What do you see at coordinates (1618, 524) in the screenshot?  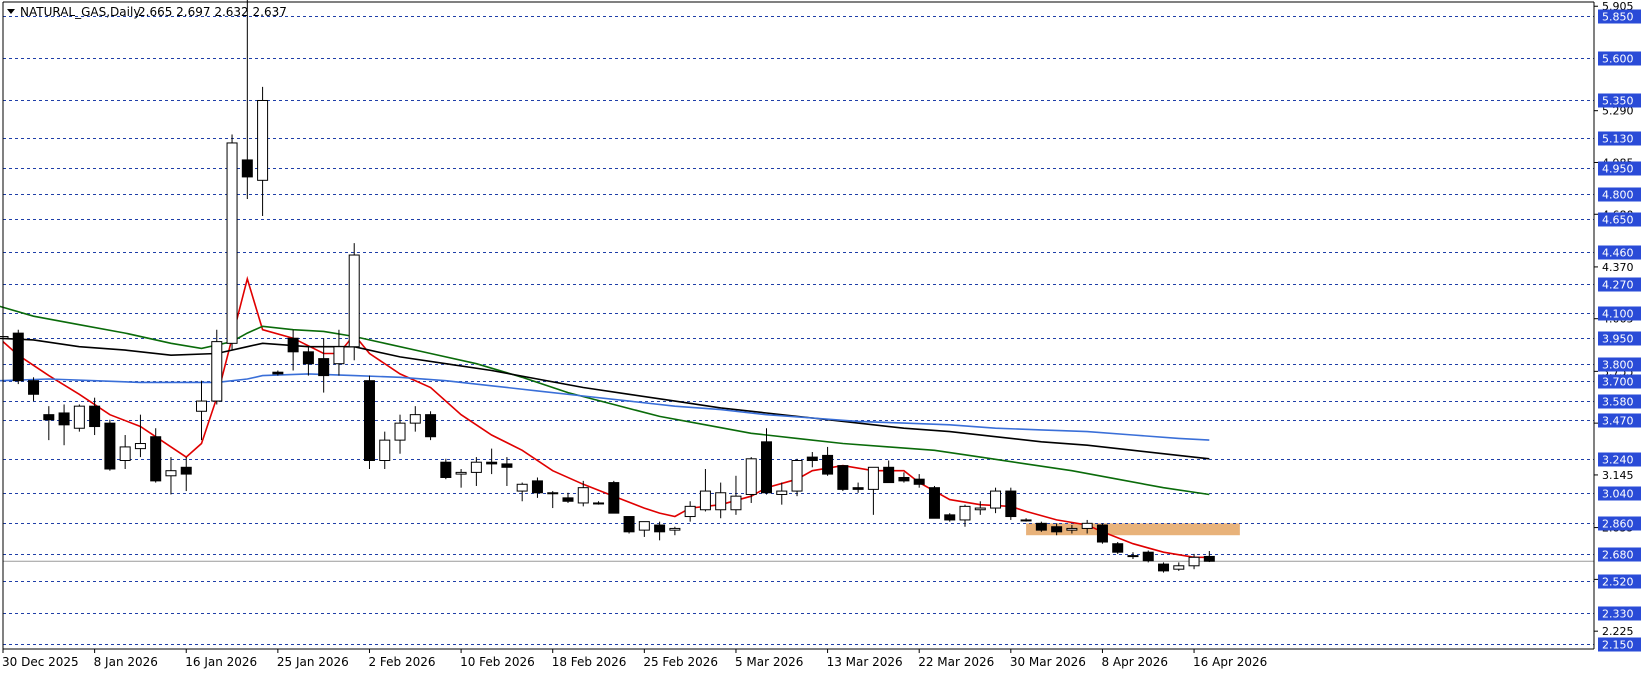 I see `level-label: 2.860` at bounding box center [1618, 524].